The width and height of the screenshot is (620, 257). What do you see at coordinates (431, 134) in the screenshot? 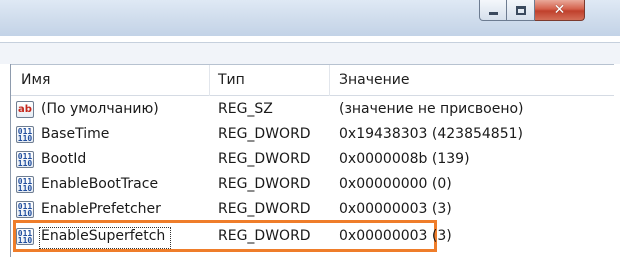
I see `cell-value: 0x19438303 (423854851)` at bounding box center [431, 134].